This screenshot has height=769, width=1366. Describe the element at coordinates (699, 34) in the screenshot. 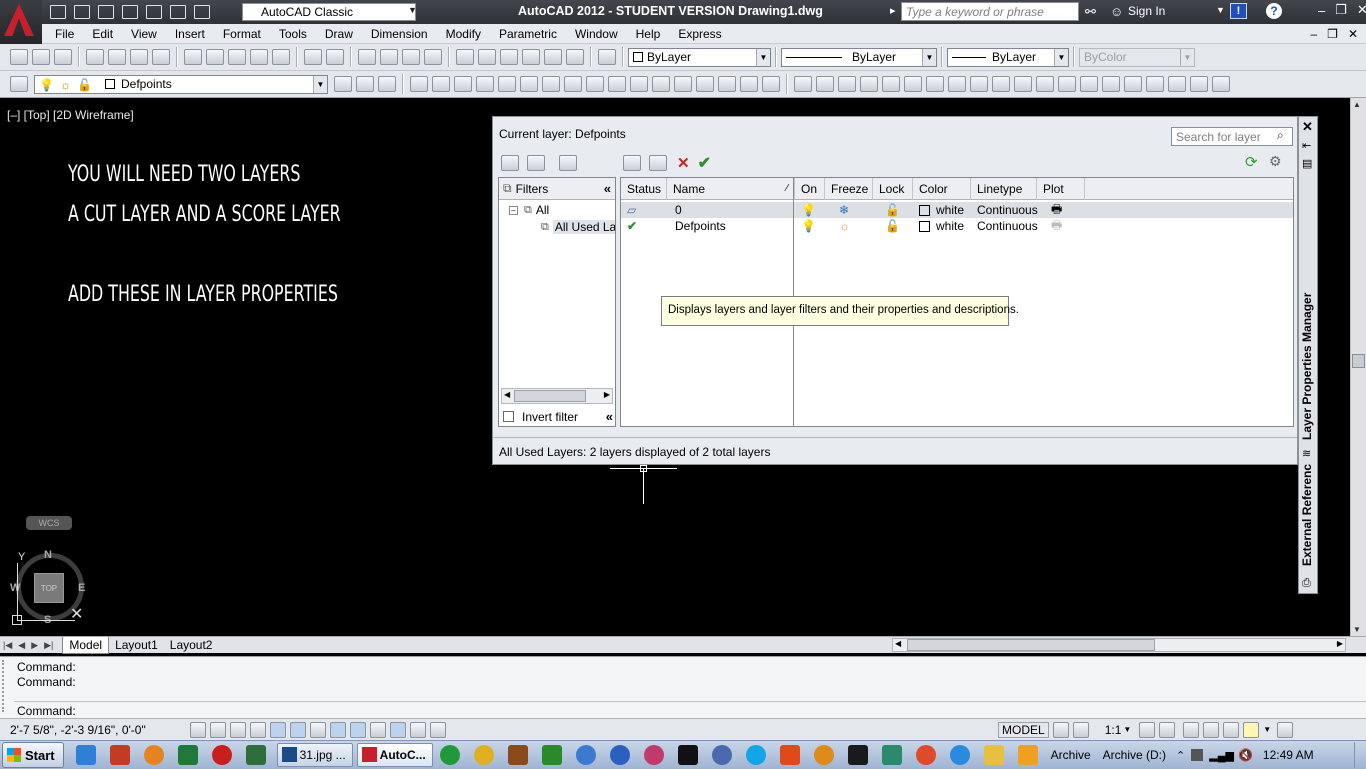

I see `menu-express: Express` at that location.